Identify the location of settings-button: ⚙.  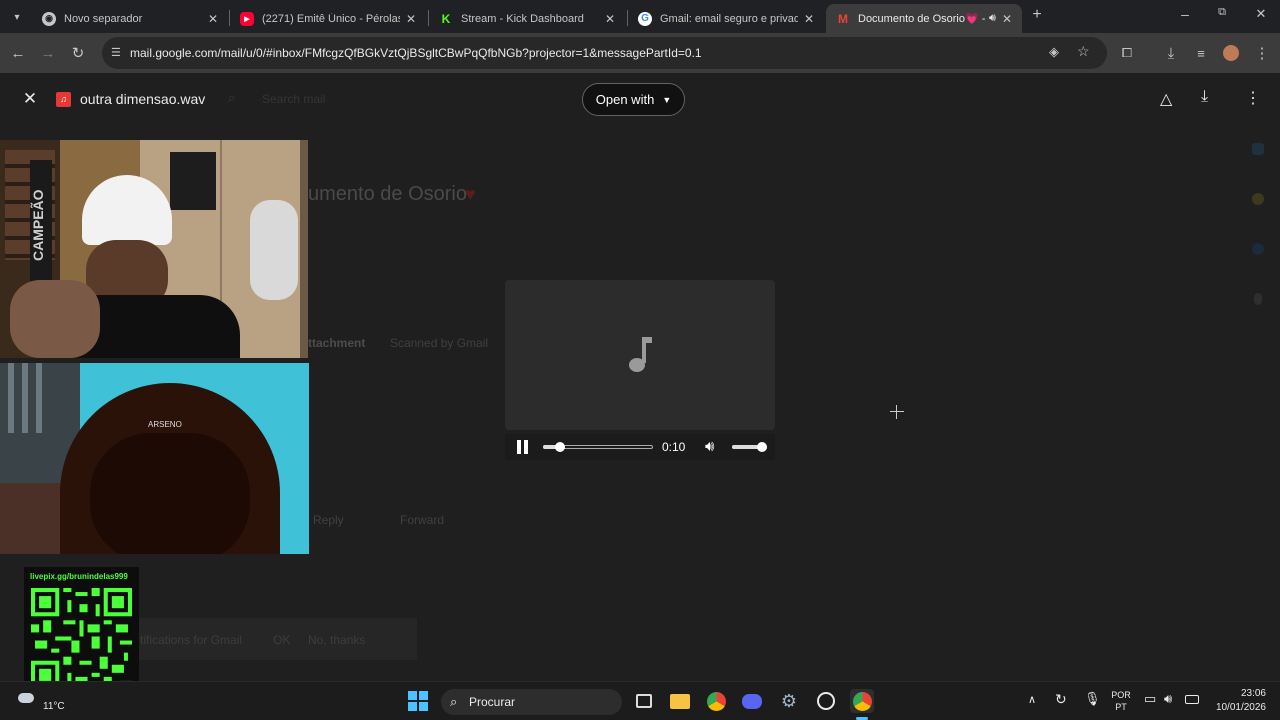
(789, 701).